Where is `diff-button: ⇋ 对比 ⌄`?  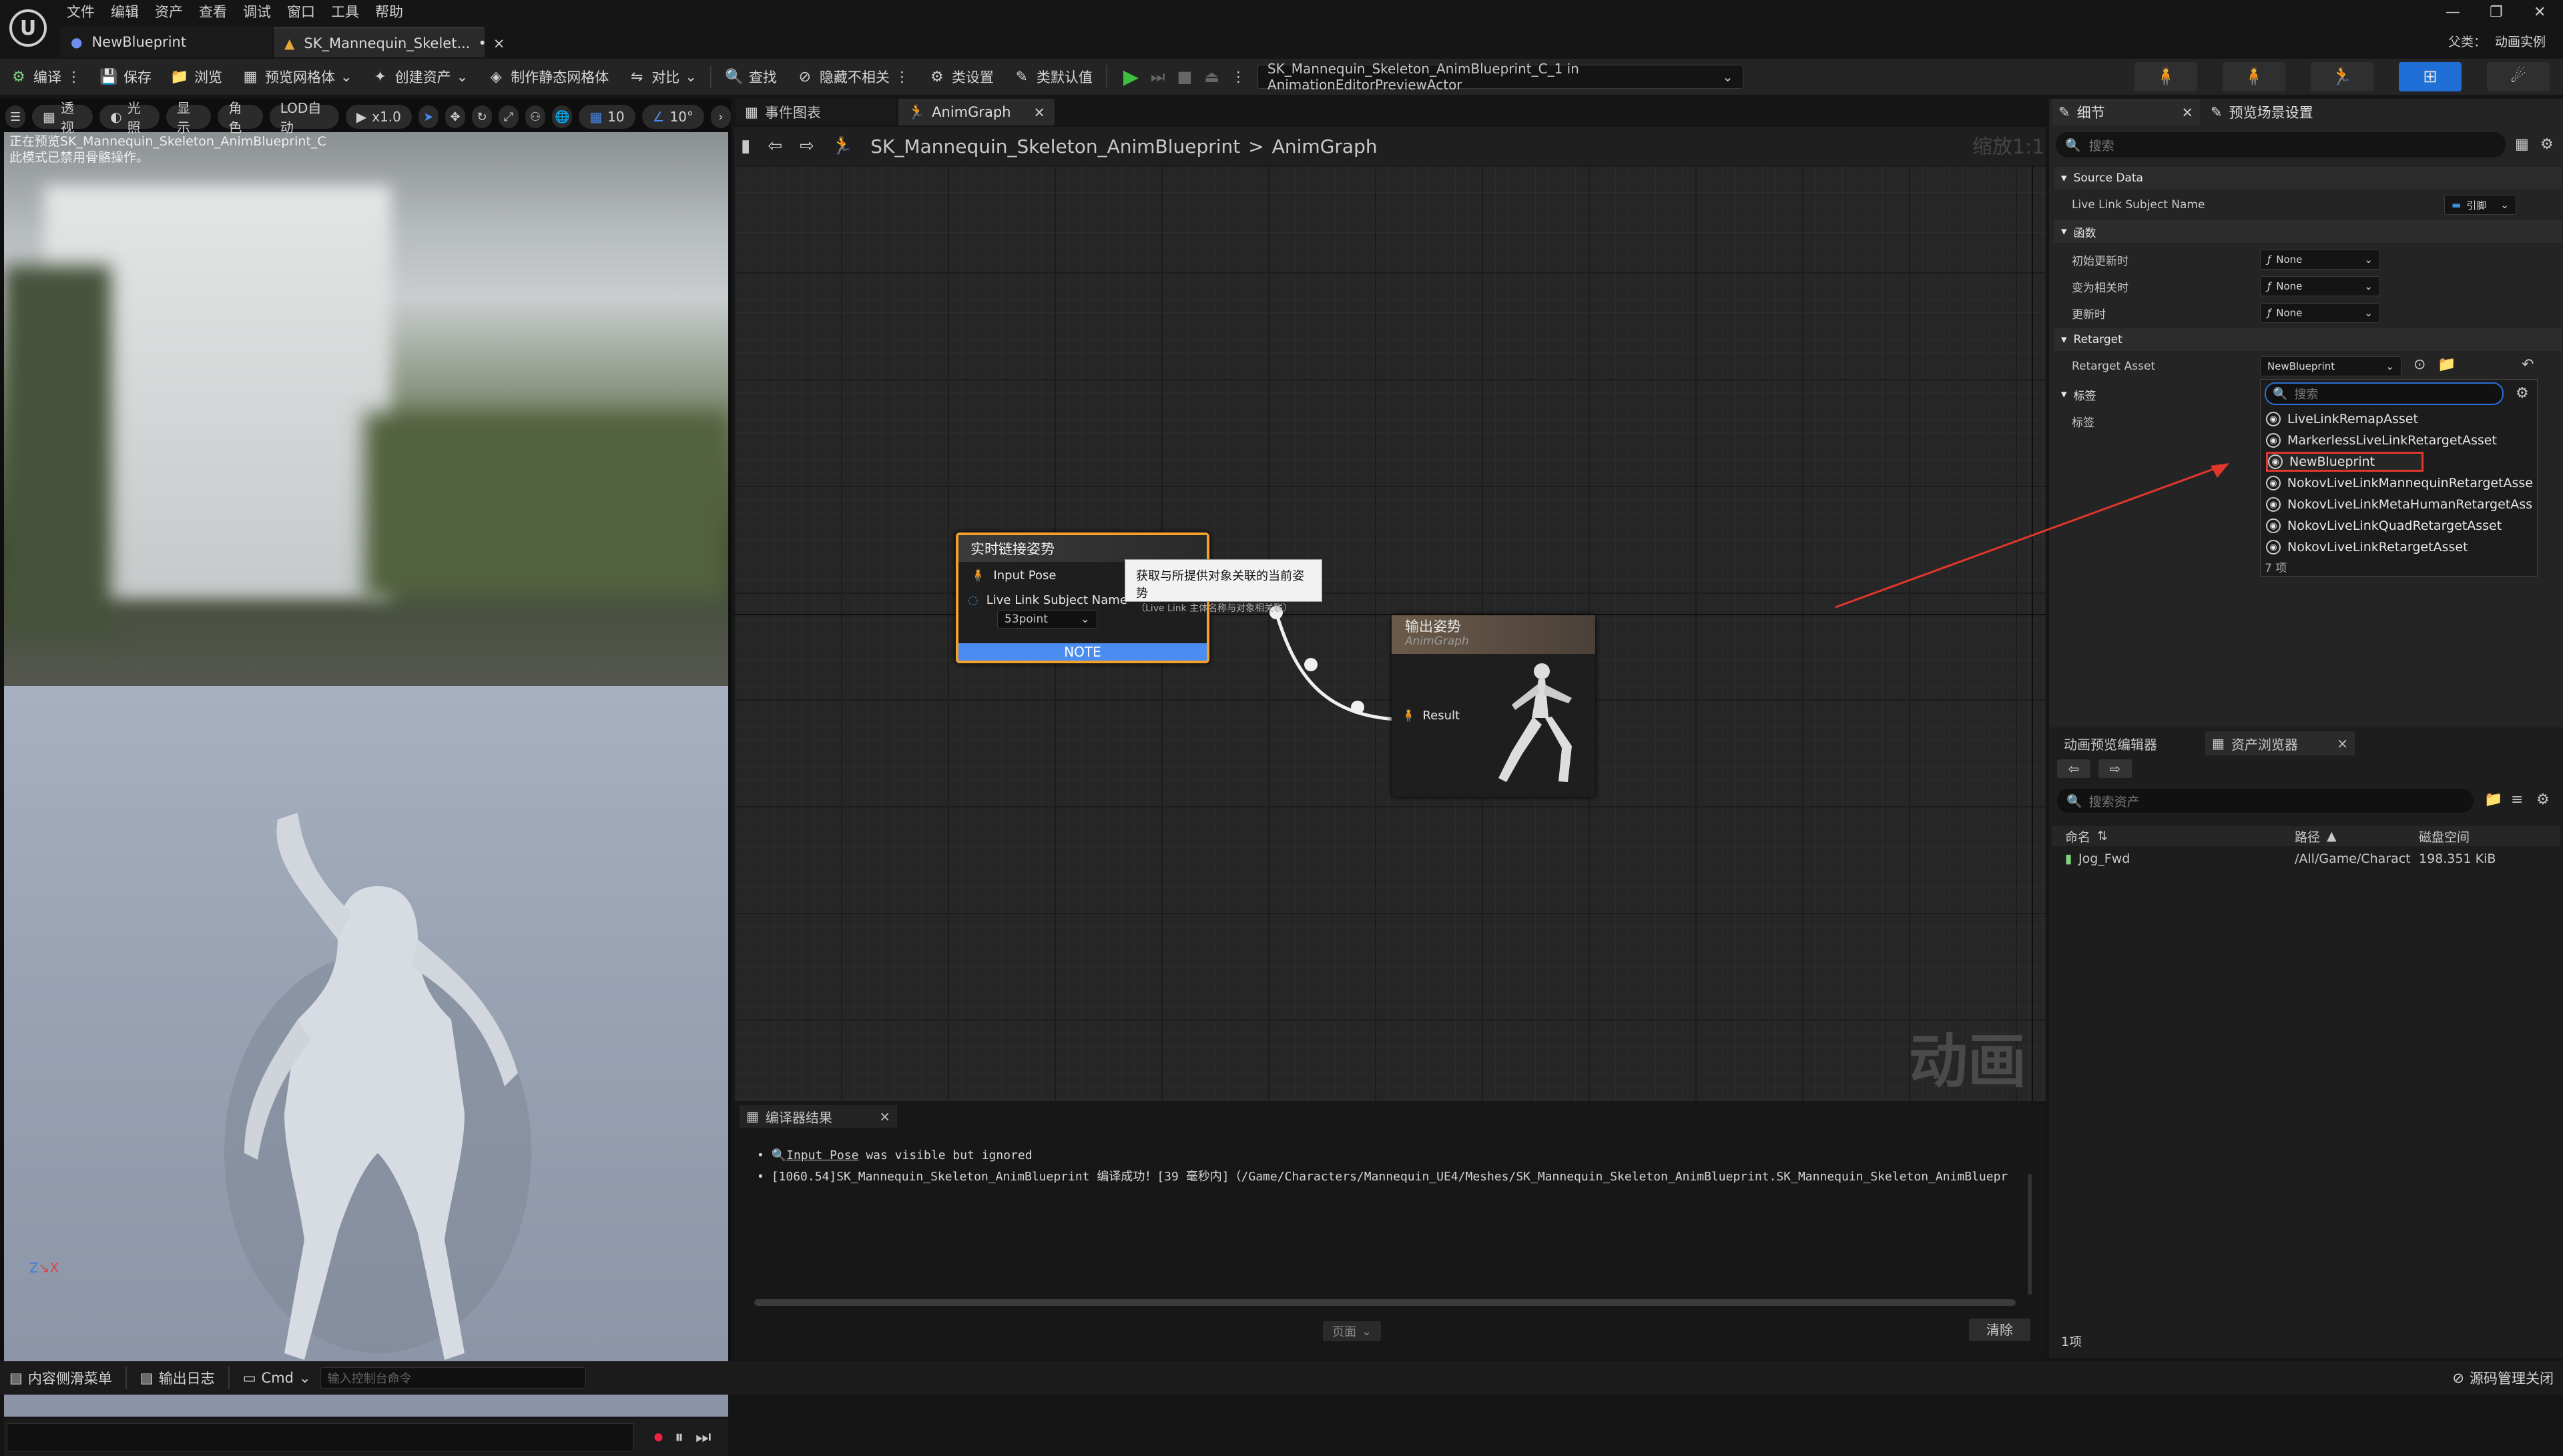
diff-button: ⇋ 对比 ⌄ is located at coordinates (662, 77).